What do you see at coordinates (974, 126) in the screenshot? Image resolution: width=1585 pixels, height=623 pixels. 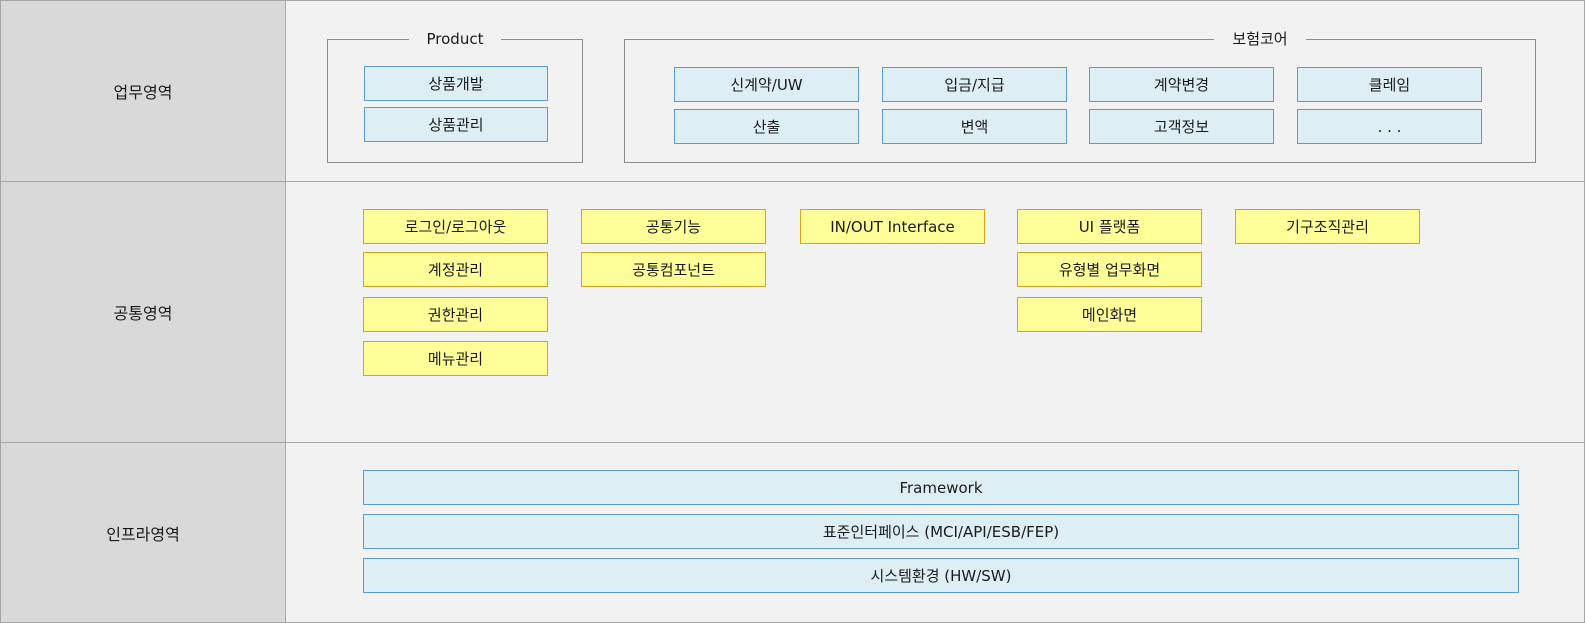 I see `insurance-core-item: 변액` at bounding box center [974, 126].